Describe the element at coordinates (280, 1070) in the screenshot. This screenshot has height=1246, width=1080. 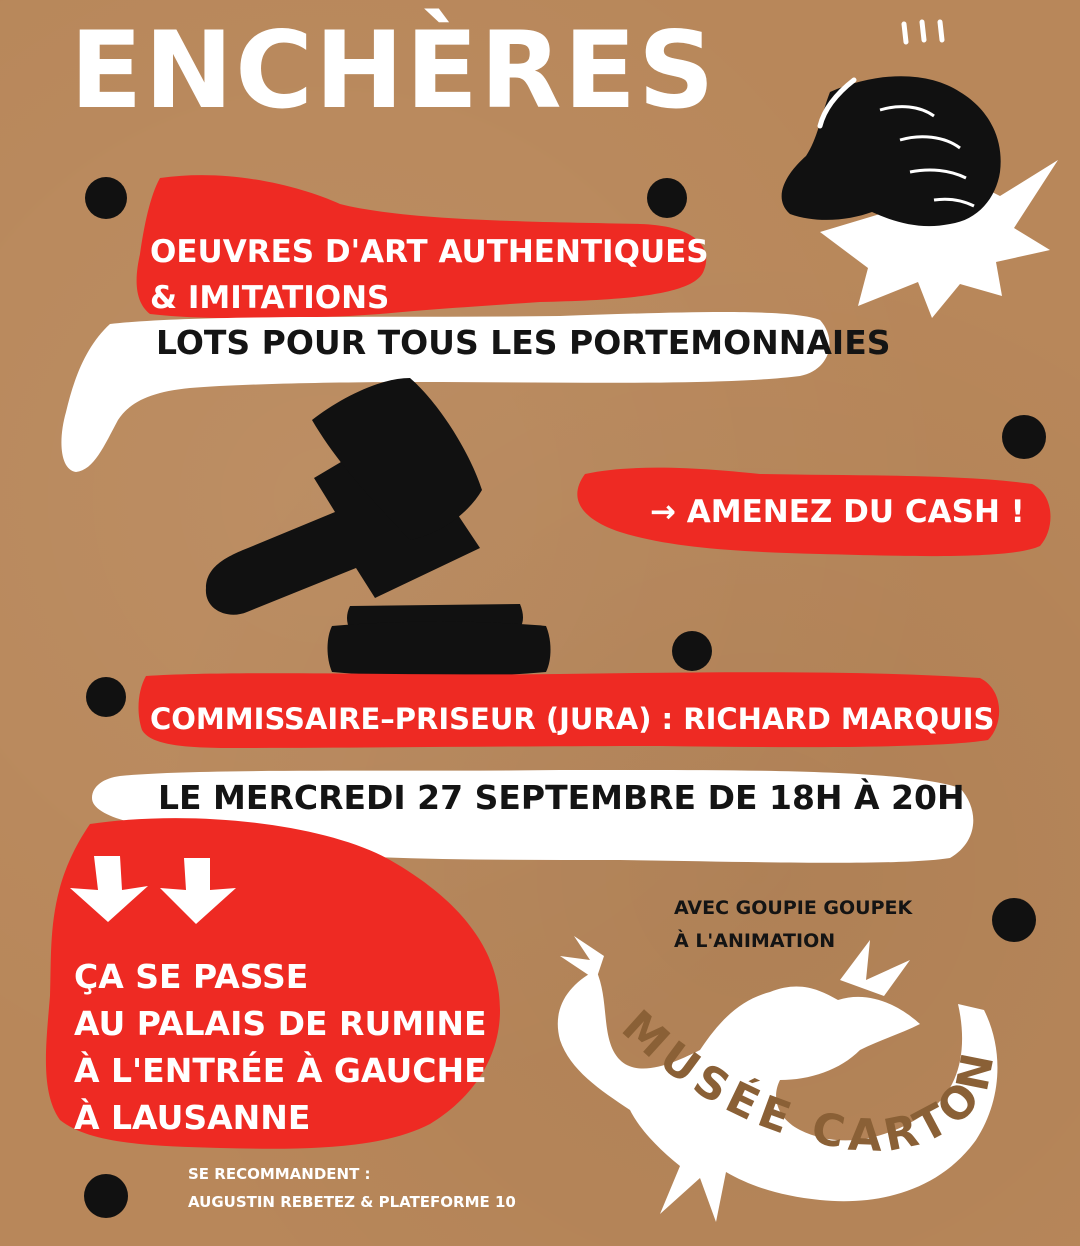
I see `place-line: À L'ENTRÉE À GAUCHE` at that location.